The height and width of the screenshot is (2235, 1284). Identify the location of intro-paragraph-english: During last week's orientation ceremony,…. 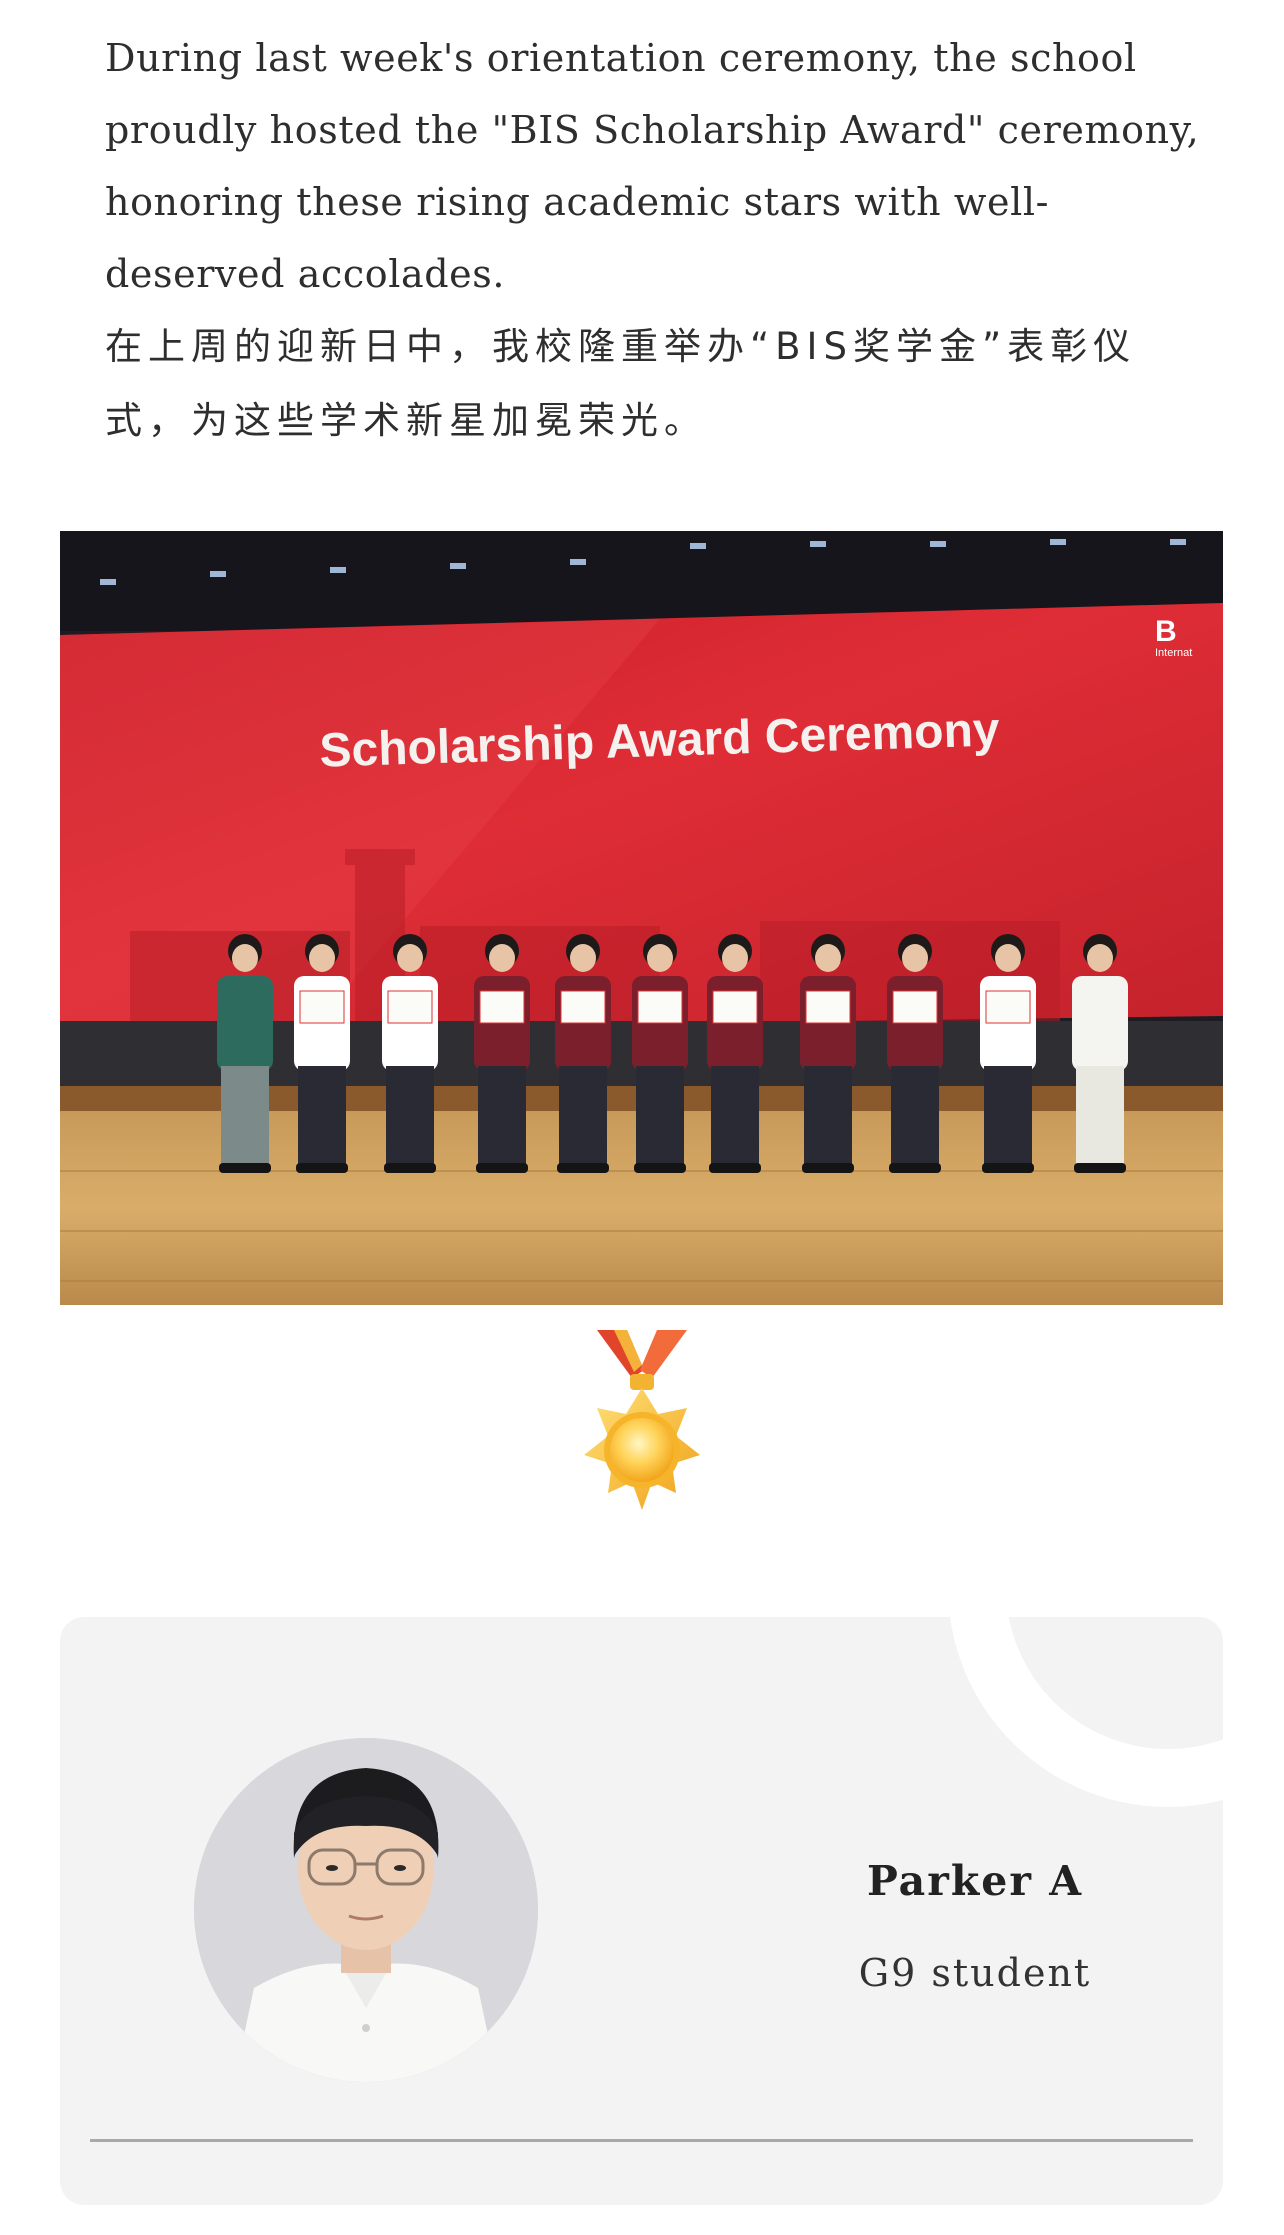
(652, 166).